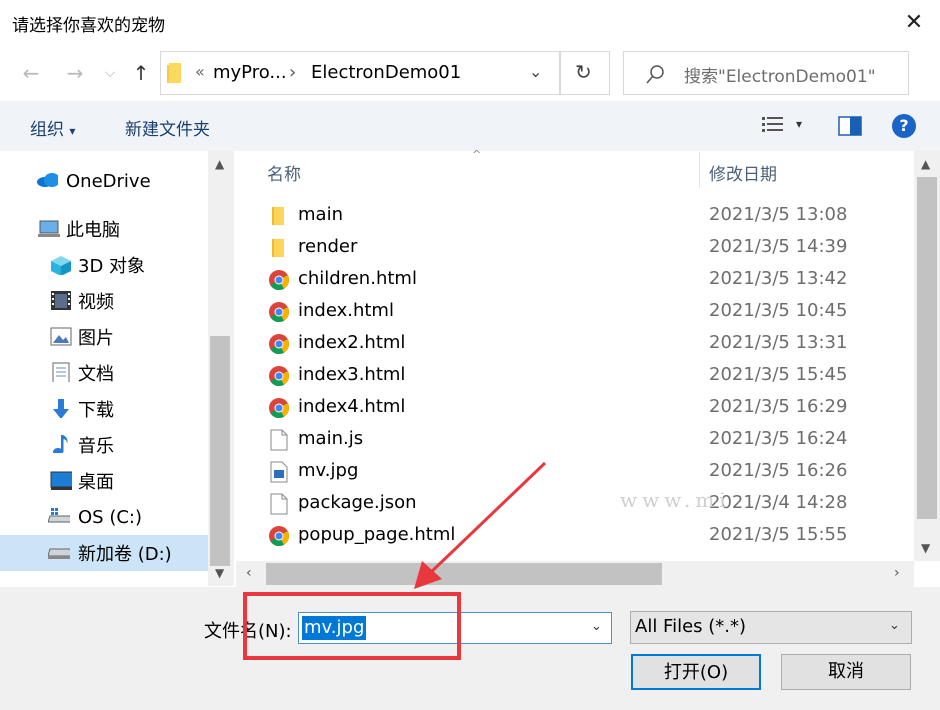  Describe the element at coordinates (328, 246) in the screenshot. I see `file-name: render` at that location.